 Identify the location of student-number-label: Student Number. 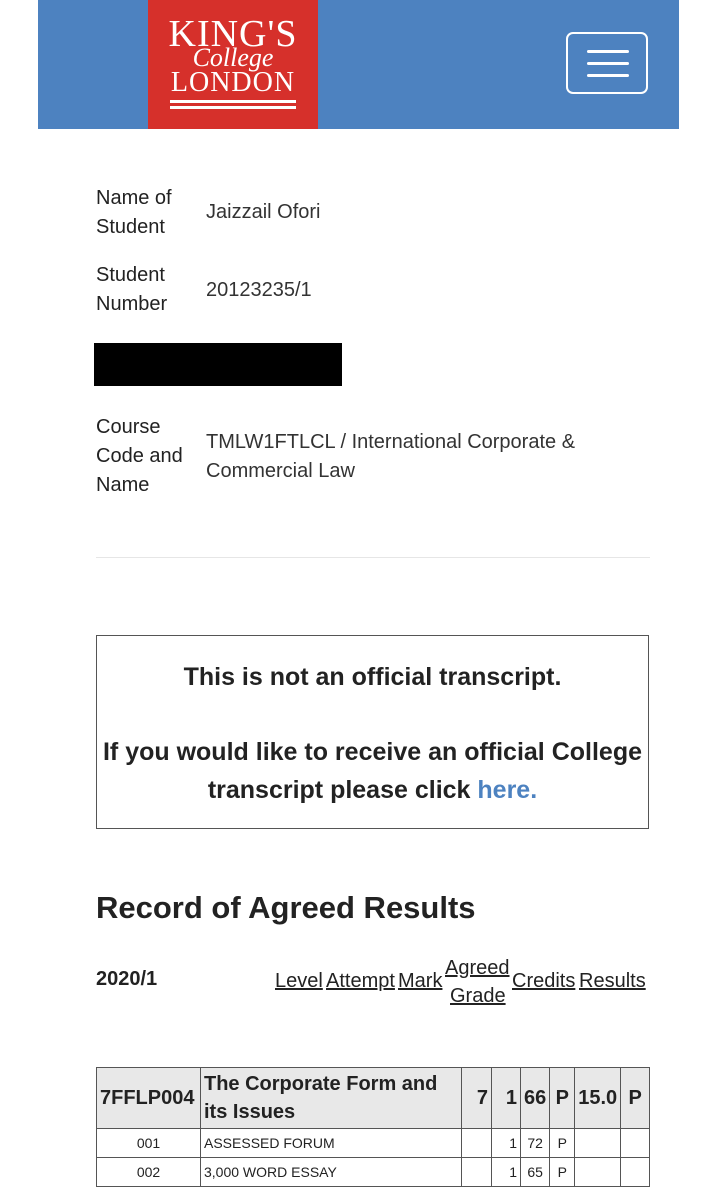
(132, 289).